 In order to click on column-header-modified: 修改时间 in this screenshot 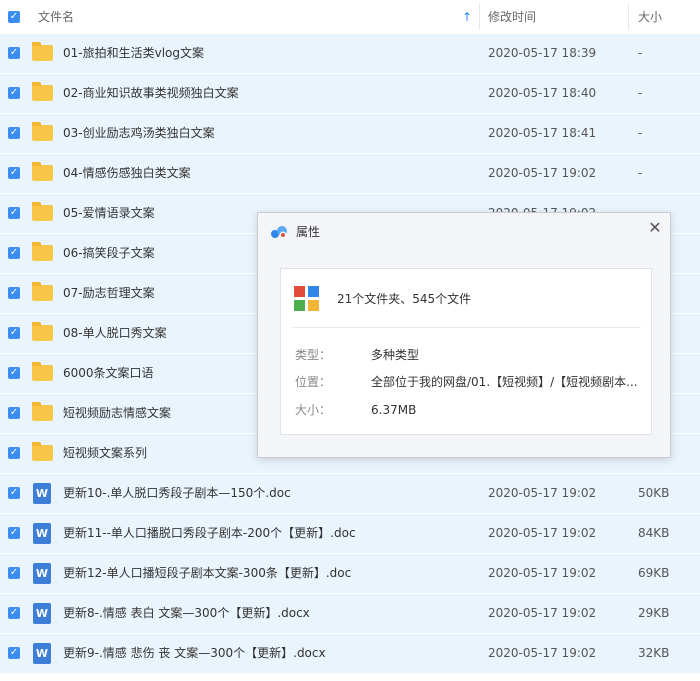, I will do `click(512, 17)`.